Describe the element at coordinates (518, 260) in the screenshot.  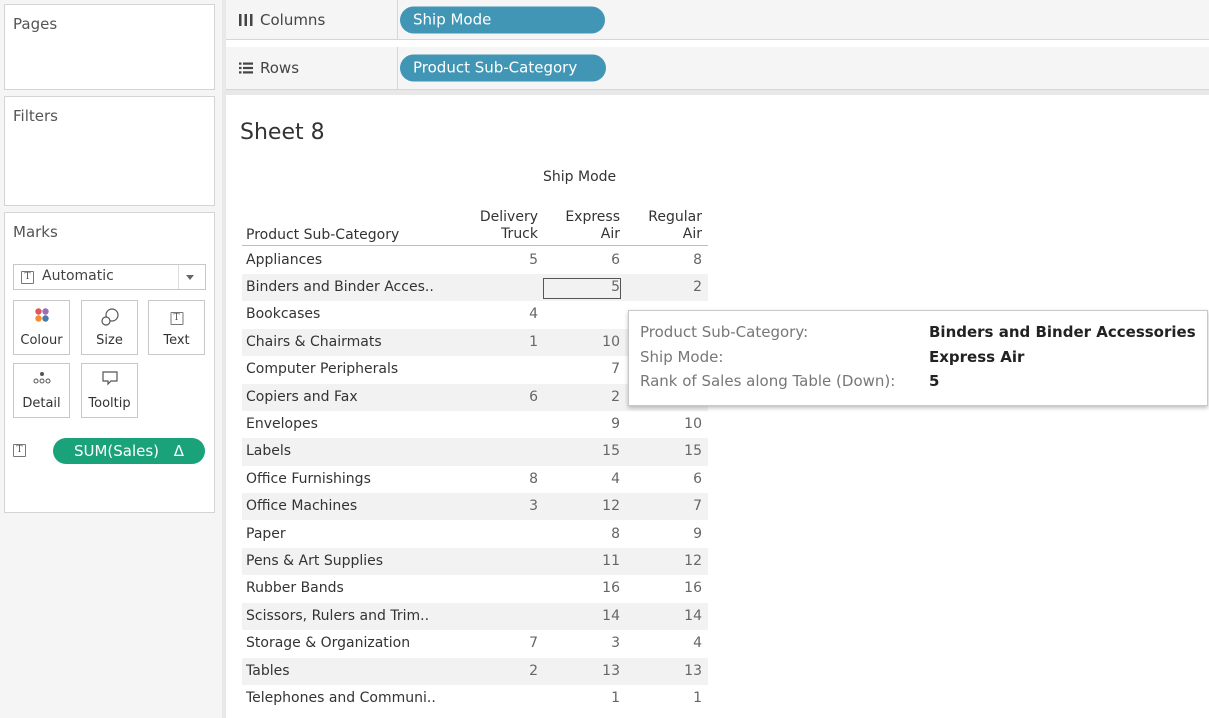
I see `table-cell: 5` at that location.